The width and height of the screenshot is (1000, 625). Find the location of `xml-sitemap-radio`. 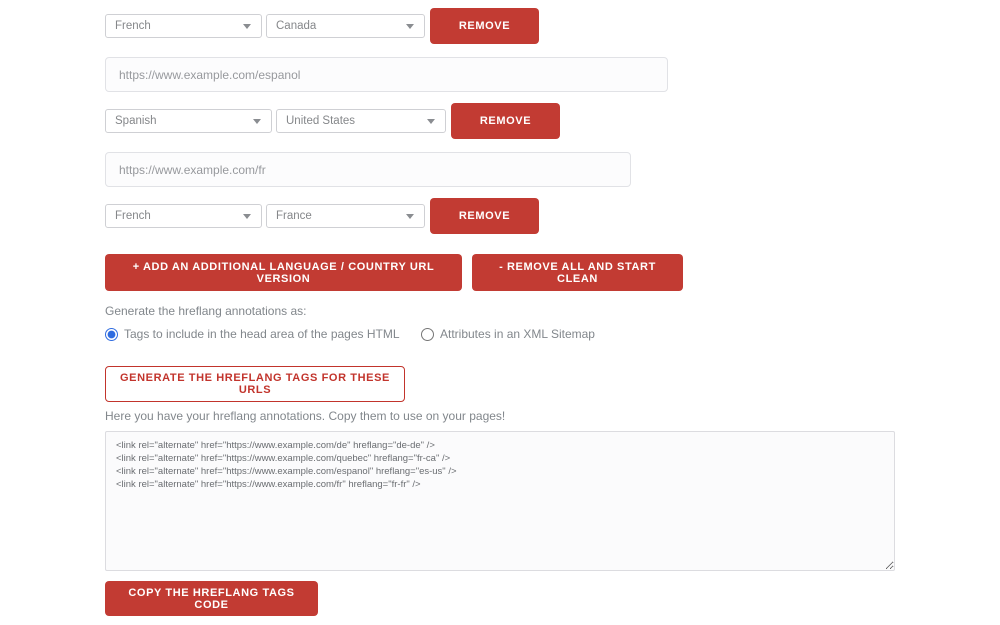

xml-sitemap-radio is located at coordinates (427, 334).